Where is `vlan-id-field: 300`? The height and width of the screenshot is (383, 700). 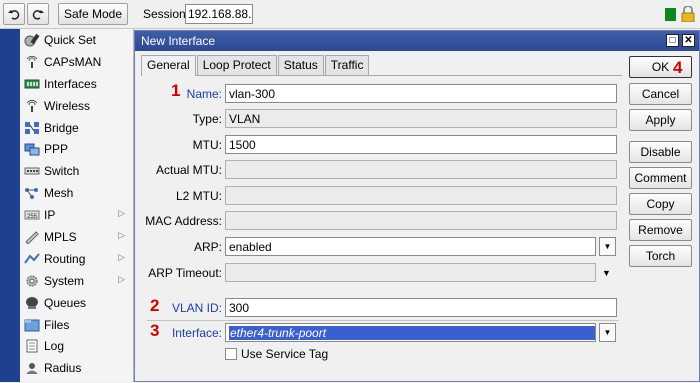
vlan-id-field: 300 is located at coordinates (421, 307).